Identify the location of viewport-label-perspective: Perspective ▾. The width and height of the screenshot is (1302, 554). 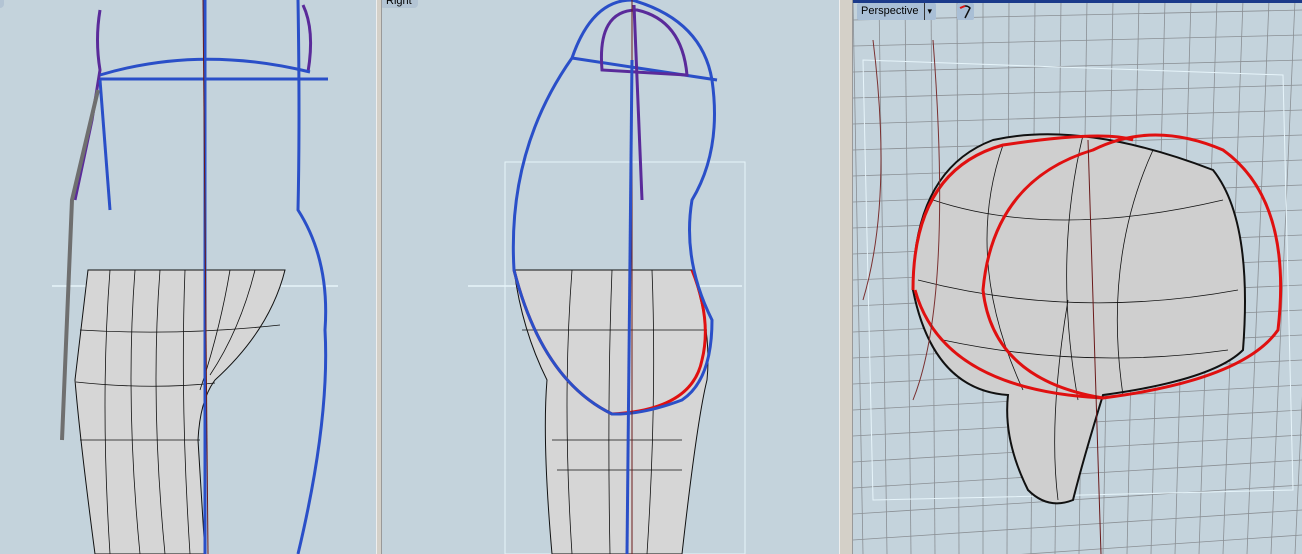
(897, 11).